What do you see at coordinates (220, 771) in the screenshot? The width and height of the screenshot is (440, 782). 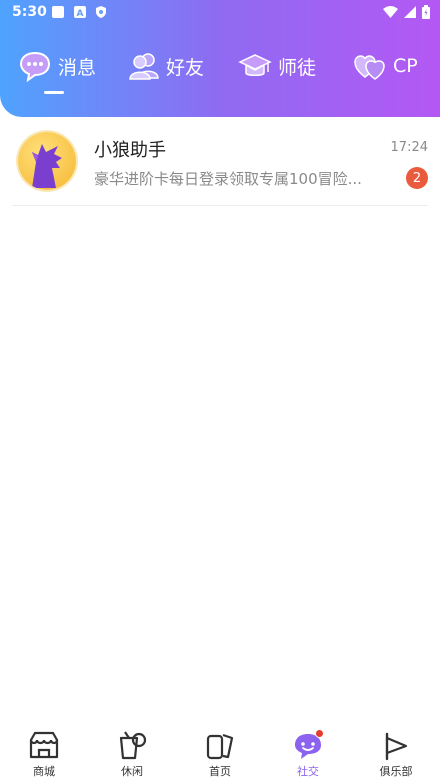 I see `nav-label: 首页` at bounding box center [220, 771].